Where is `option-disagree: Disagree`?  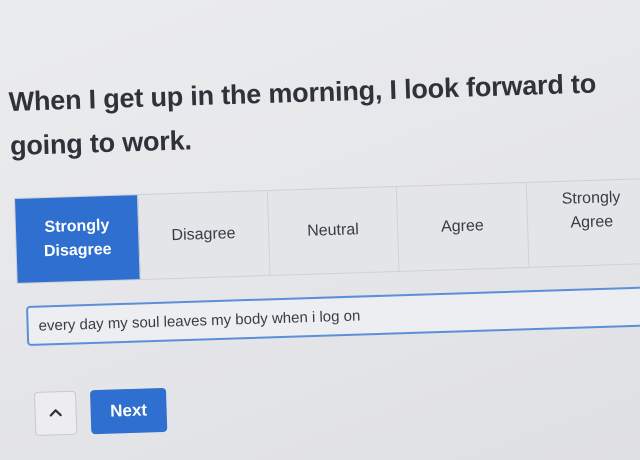 option-disagree: Disagree is located at coordinates (204, 235).